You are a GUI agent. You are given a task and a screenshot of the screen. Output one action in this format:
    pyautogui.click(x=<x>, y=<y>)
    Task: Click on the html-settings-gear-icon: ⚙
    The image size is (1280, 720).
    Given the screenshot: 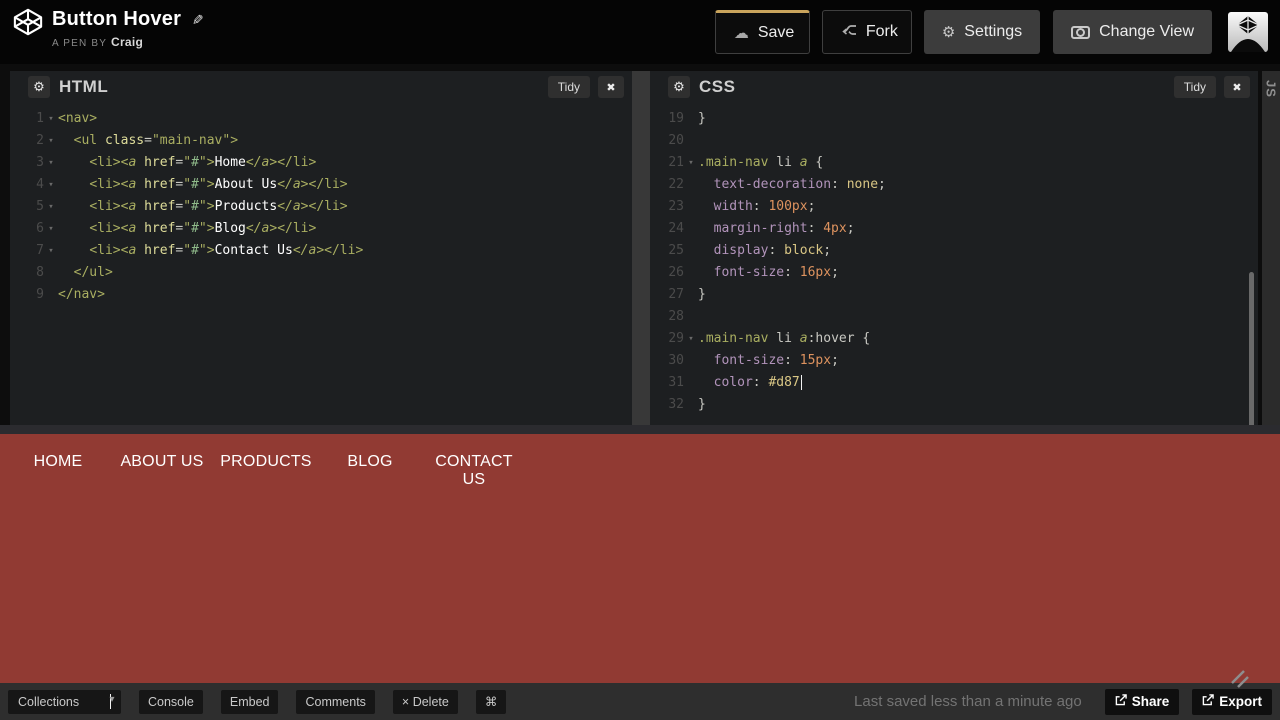 What is the action you would take?
    pyautogui.click(x=39, y=87)
    